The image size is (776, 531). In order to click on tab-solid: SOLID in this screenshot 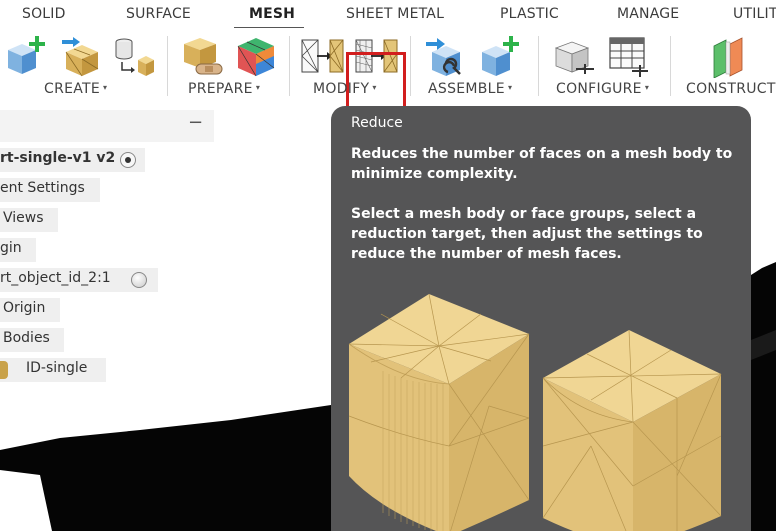, I will do `click(44, 14)`.